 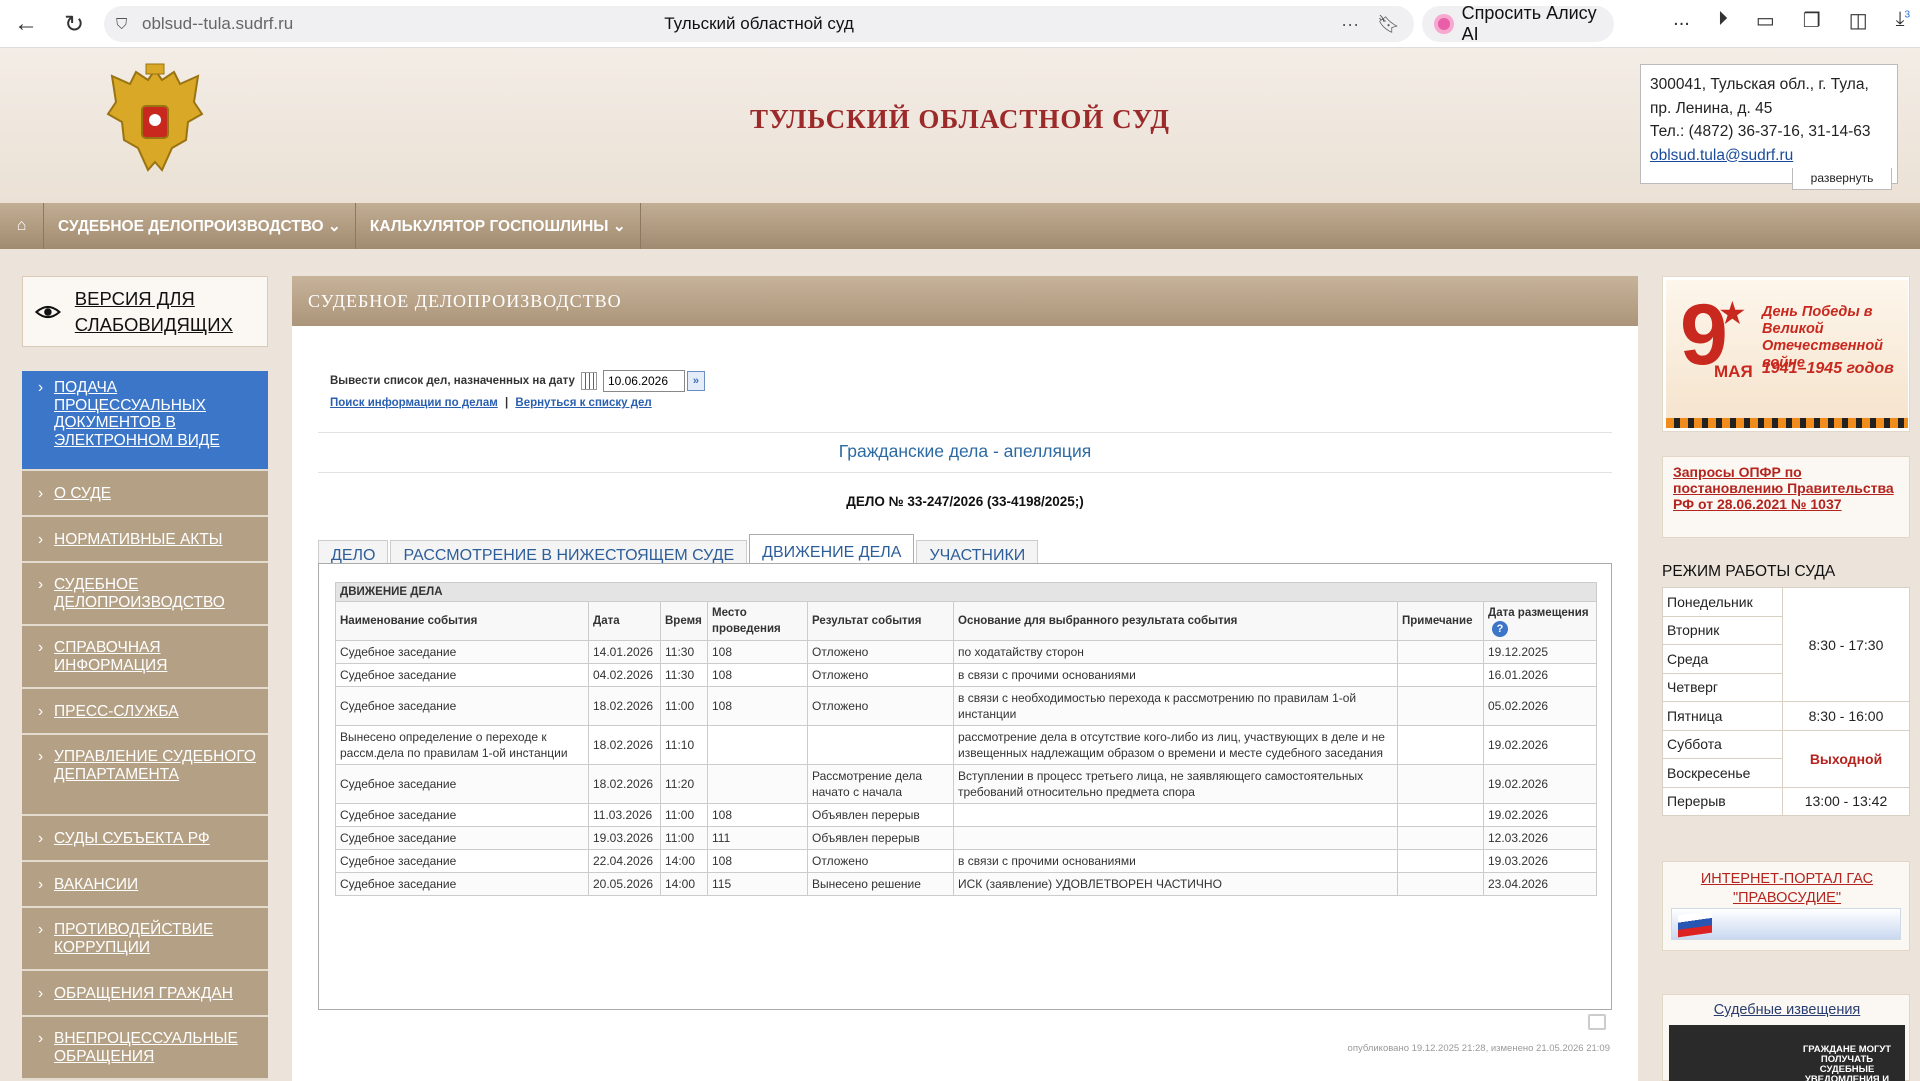 I want to click on extensions-icon: ◫, so click(x=1858, y=20).